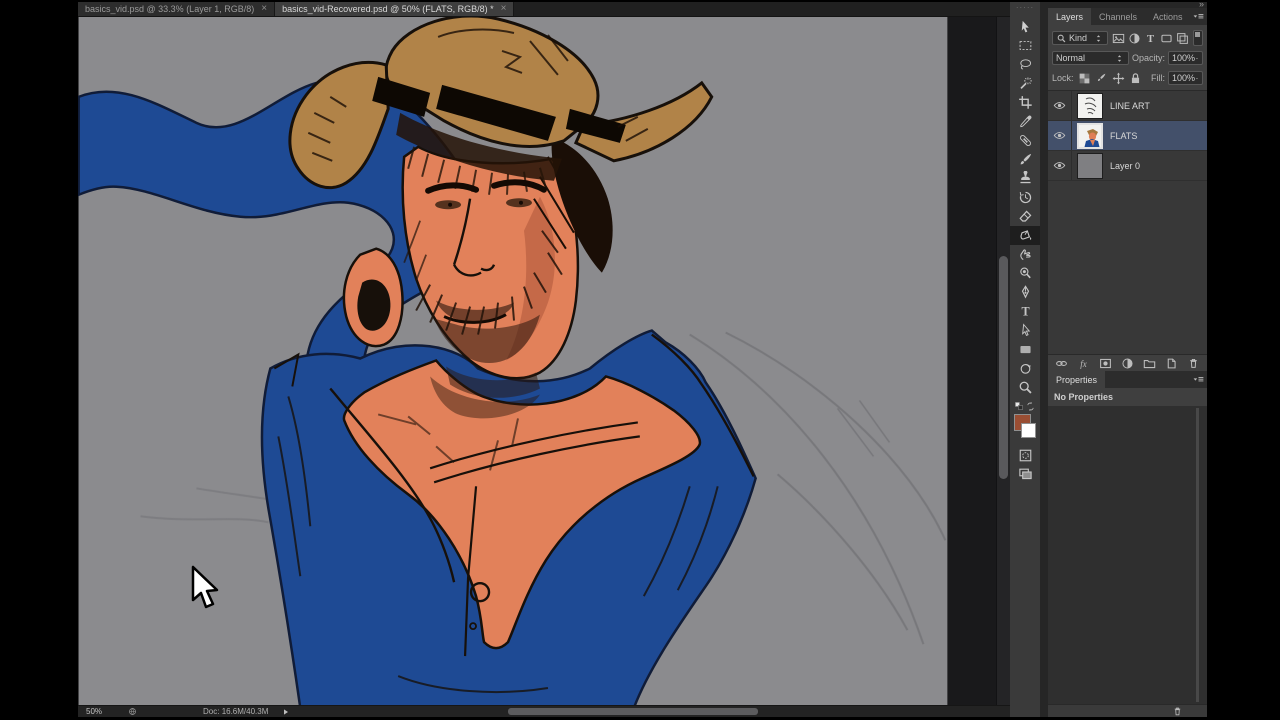  I want to click on swap-colors-icon, so click(1030, 406).